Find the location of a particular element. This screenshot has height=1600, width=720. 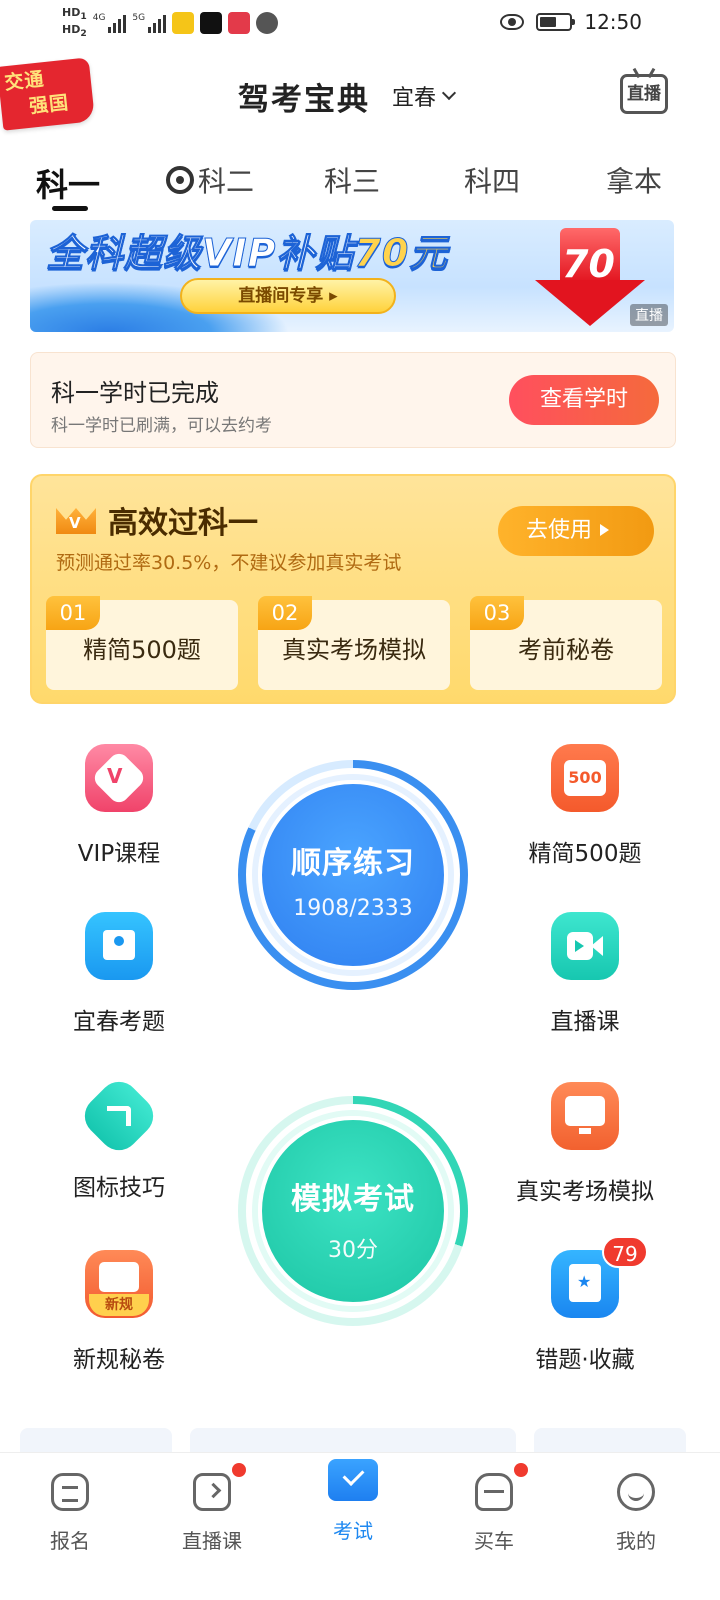

mock-core: 模拟考试 30分 is located at coordinates (353, 1211).